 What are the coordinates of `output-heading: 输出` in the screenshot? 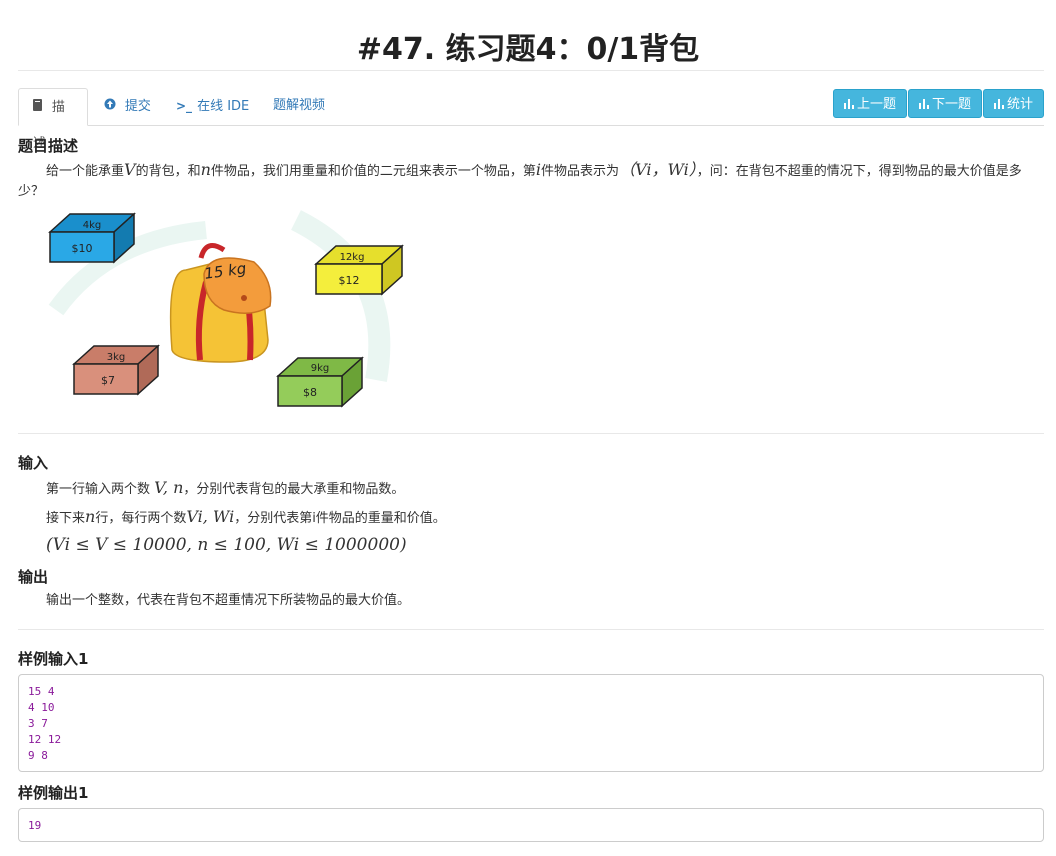 It's located at (33, 577).